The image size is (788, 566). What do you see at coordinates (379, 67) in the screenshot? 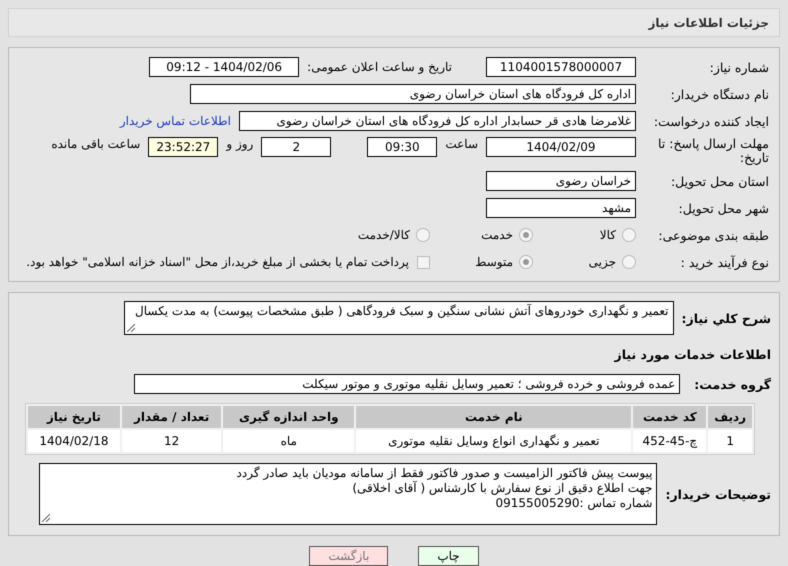
I see `field-label: تاریخ و ساعت اعلان عمومی:` at bounding box center [379, 67].